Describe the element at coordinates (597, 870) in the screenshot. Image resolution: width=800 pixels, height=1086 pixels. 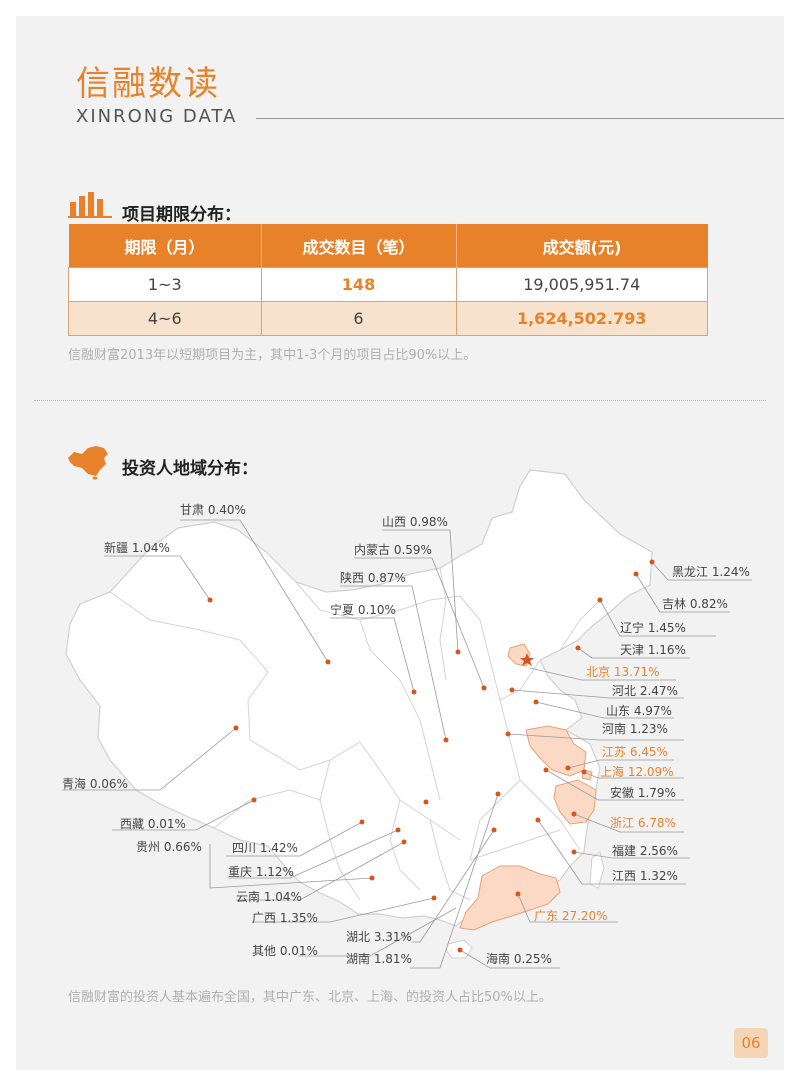
I see `taiwan-island` at that location.